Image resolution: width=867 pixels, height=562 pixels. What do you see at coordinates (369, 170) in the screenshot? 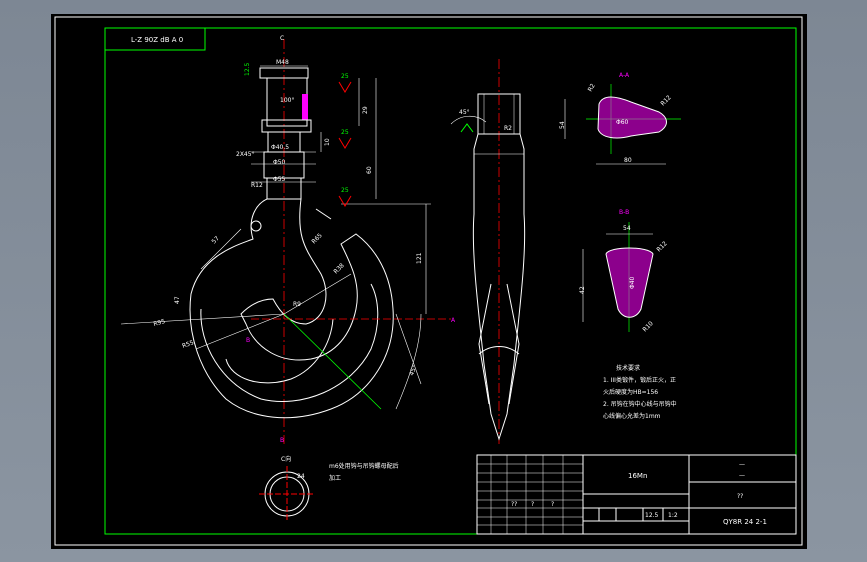
I see `dim-60: 60` at bounding box center [369, 170].